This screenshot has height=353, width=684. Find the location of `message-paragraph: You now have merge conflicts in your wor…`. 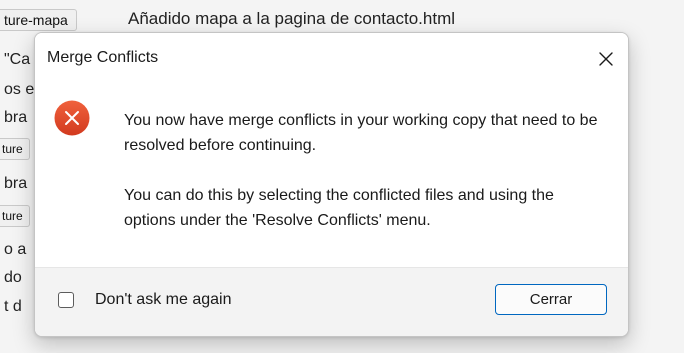

message-paragraph: You now have merge conflicts in your wor… is located at coordinates (361, 133).